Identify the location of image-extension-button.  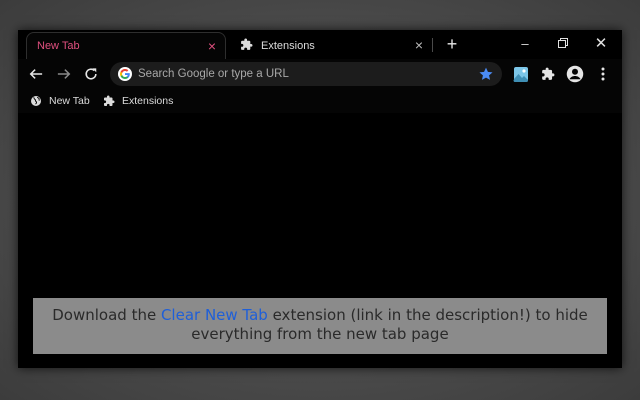
(521, 74).